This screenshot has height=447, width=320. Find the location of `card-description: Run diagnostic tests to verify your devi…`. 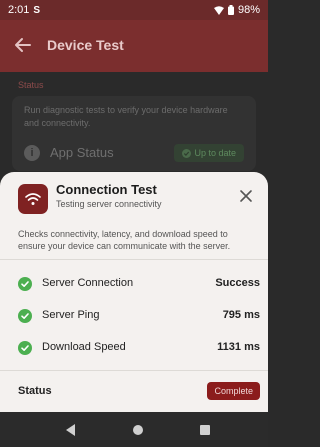

card-description: Run diagnostic tests to verify your devi… is located at coordinates (126, 116).